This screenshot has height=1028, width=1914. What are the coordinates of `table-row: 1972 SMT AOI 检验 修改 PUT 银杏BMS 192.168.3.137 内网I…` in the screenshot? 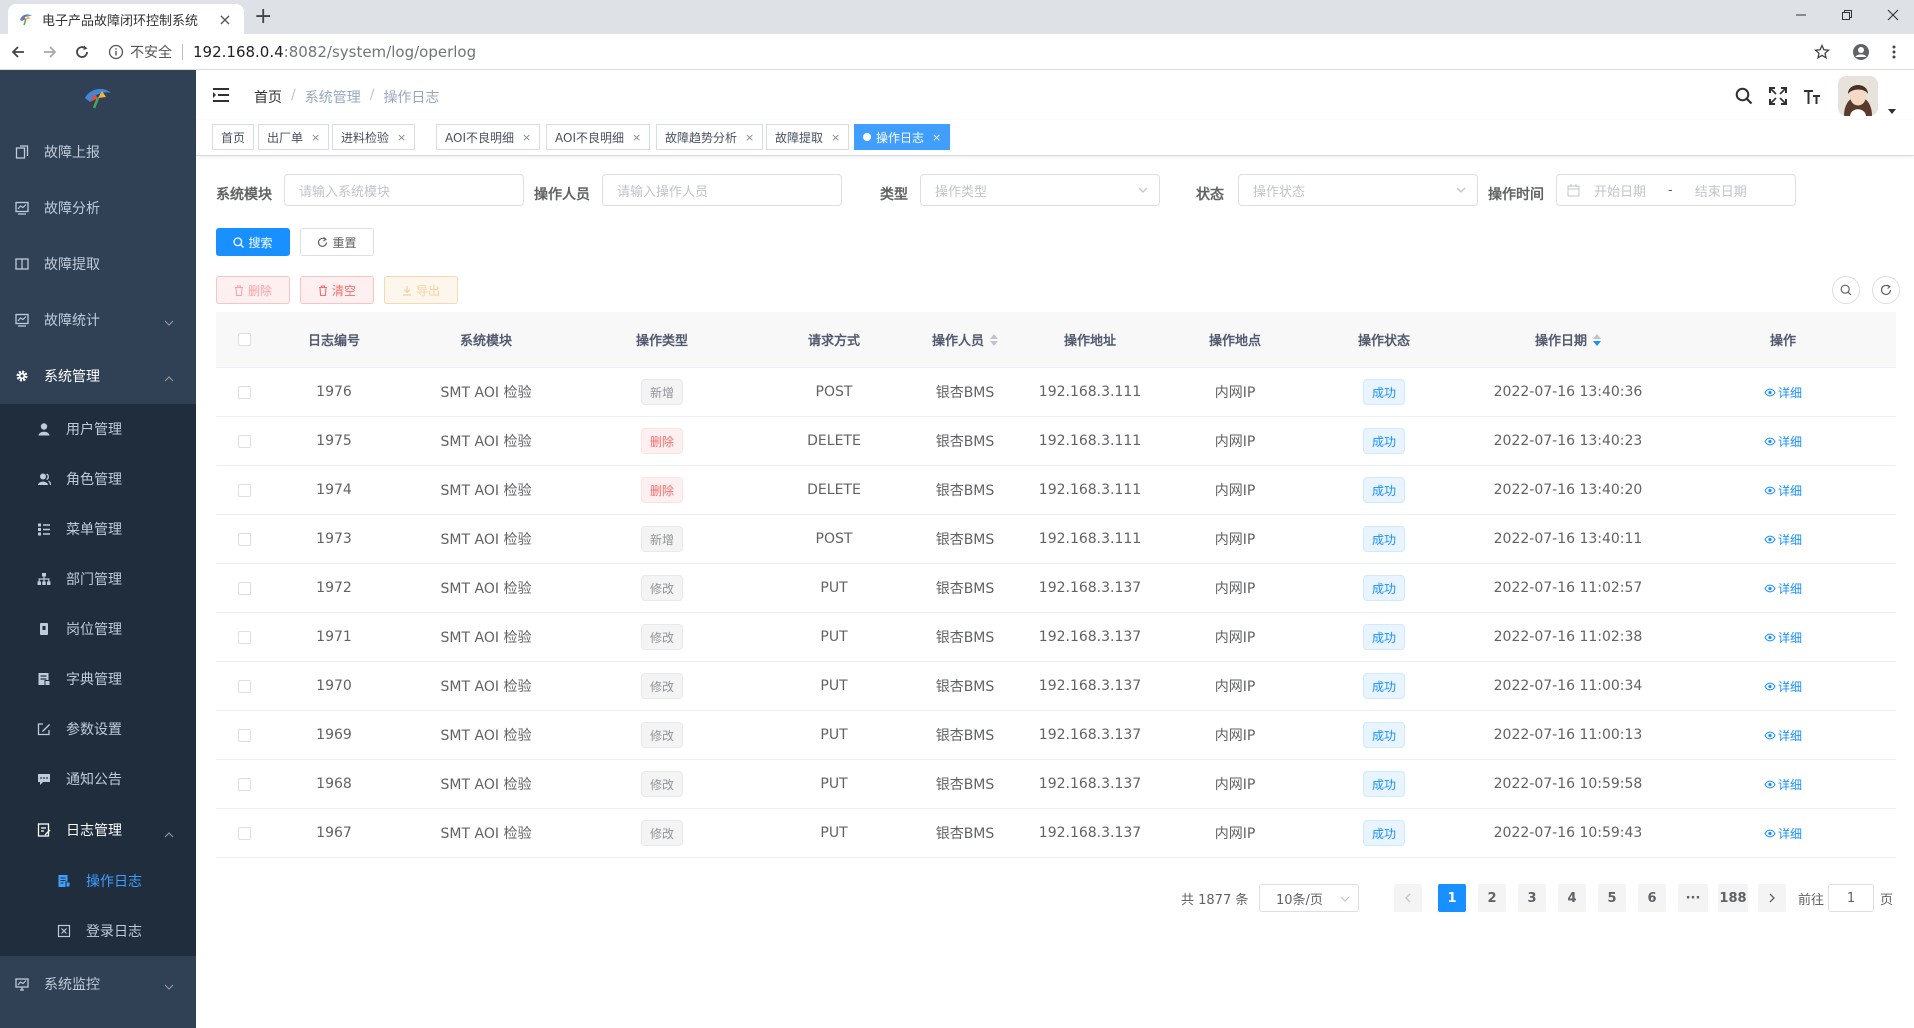 It's located at (1056, 588).